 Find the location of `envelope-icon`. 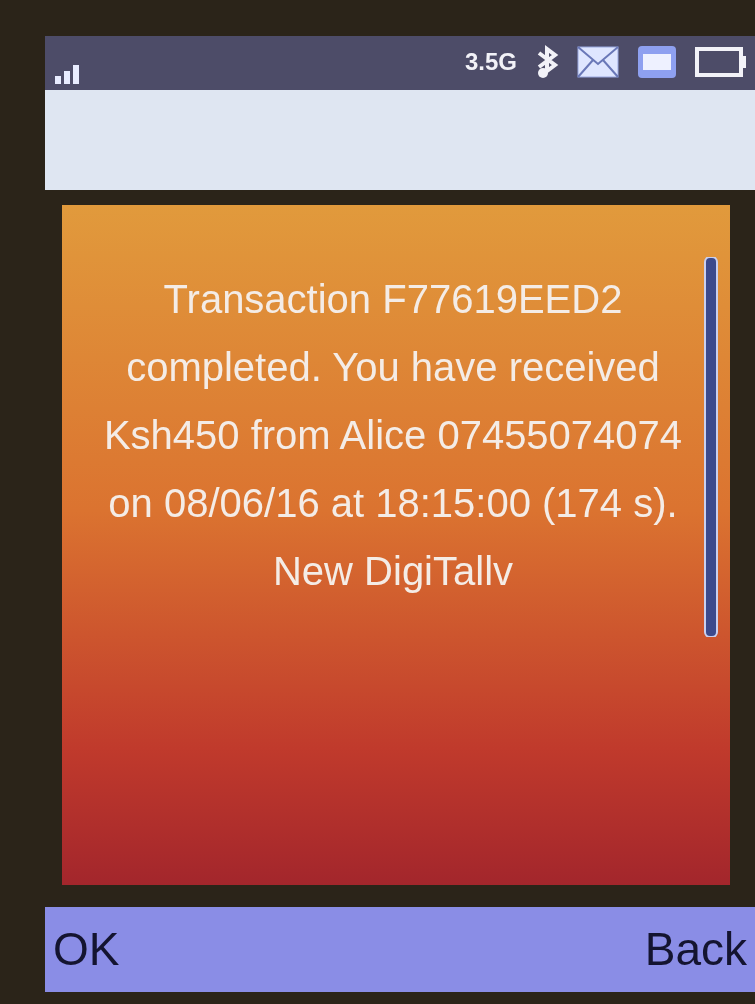

envelope-icon is located at coordinates (598, 62).